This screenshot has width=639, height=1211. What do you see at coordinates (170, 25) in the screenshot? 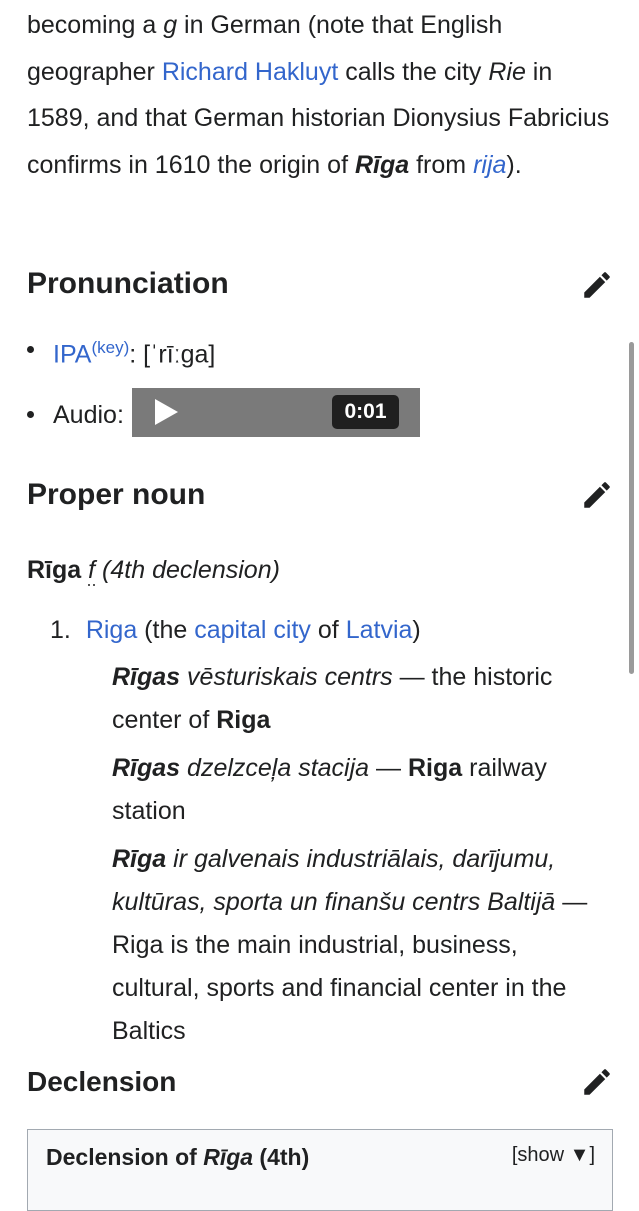
I see `etymology-g: g` at bounding box center [170, 25].